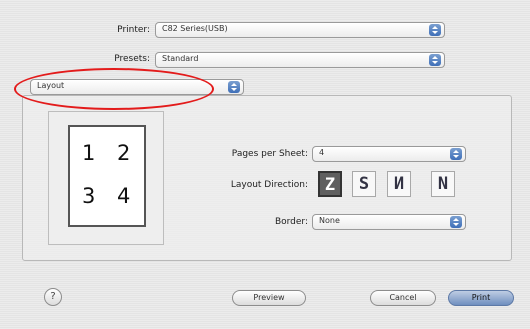 This screenshot has width=530, height=329. What do you see at coordinates (195, 28) in the screenshot?
I see `printer-value: C82 Series(USB)` at bounding box center [195, 28].